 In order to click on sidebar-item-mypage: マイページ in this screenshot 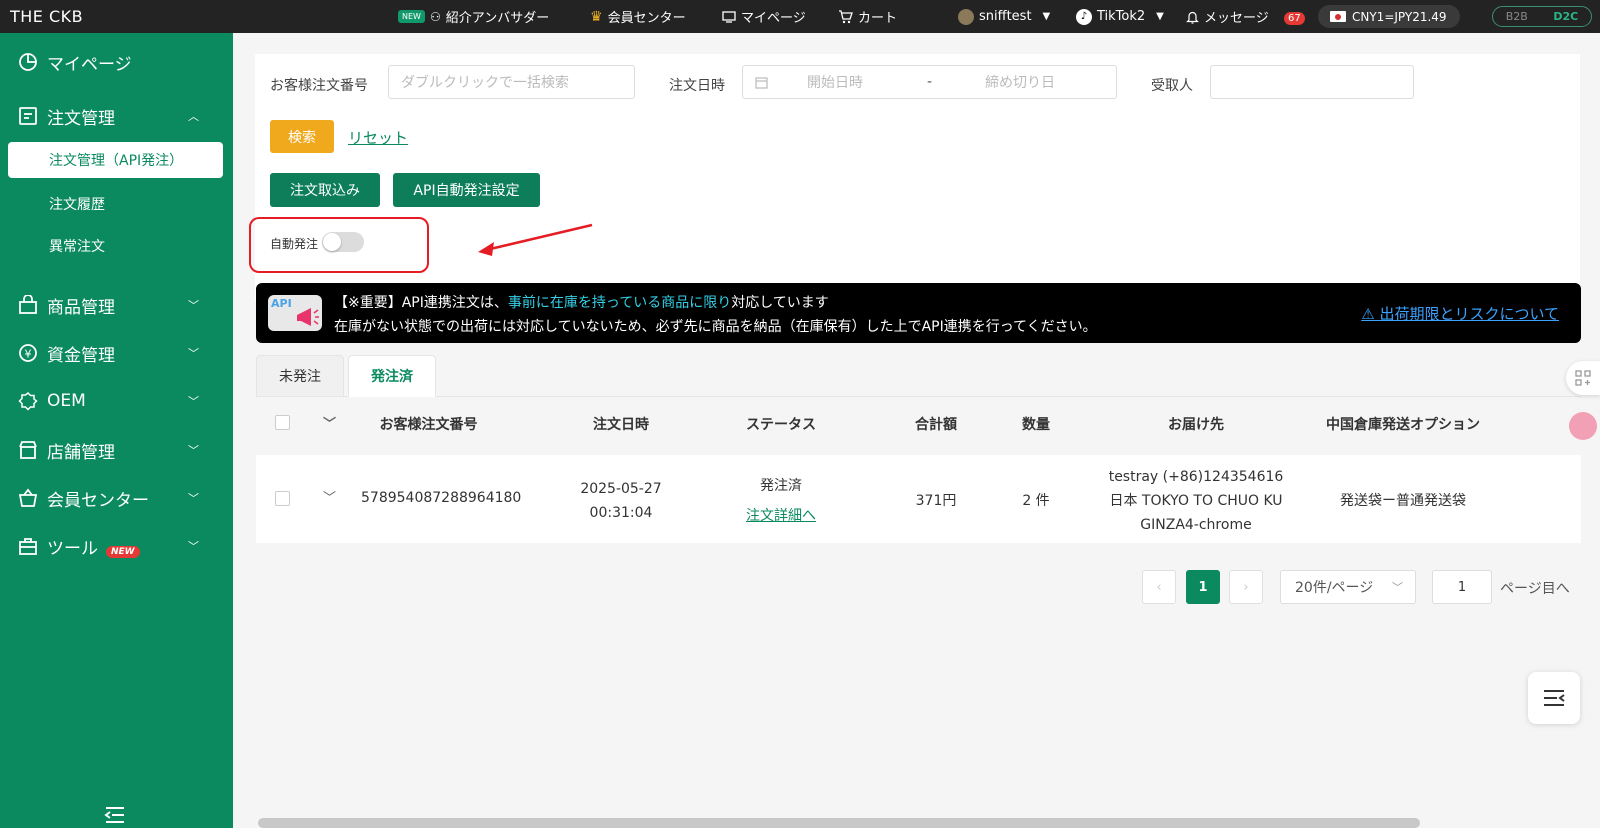, I will do `click(116, 62)`.